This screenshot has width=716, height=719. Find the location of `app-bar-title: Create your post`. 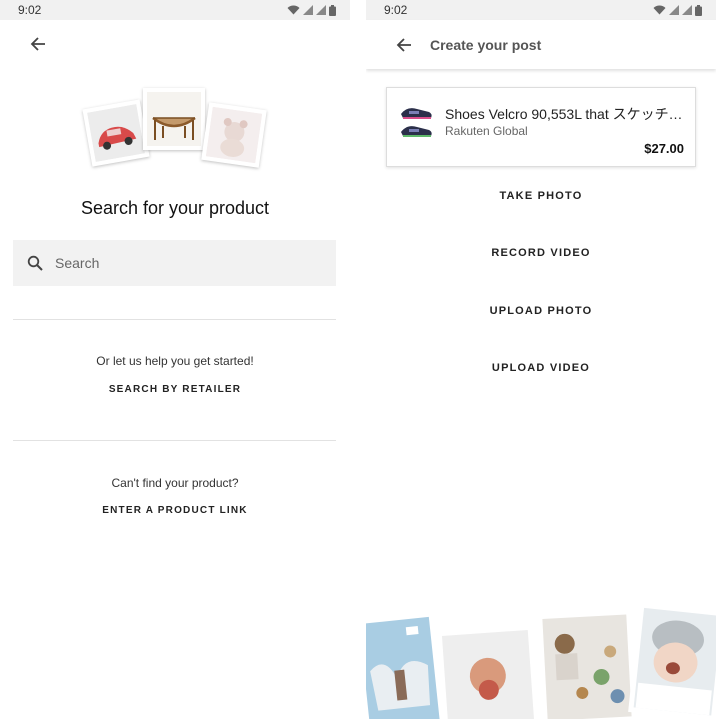

app-bar-title: Create your post is located at coordinates (486, 44).